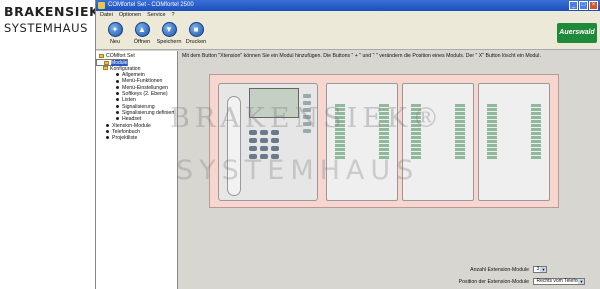 This screenshot has height=289, width=600. What do you see at coordinates (348, 5) in the screenshot?
I see `title-bar: COMfortel Set - COMfortel 2500 _ □ ×` at bounding box center [348, 5].